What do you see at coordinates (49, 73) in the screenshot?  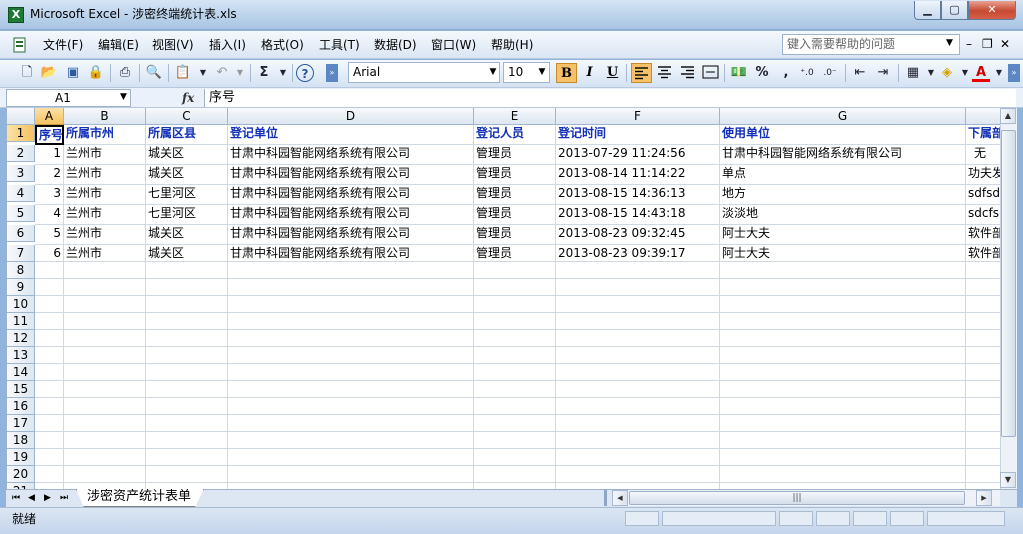 I see `open-folder-icon: 📂` at bounding box center [49, 73].